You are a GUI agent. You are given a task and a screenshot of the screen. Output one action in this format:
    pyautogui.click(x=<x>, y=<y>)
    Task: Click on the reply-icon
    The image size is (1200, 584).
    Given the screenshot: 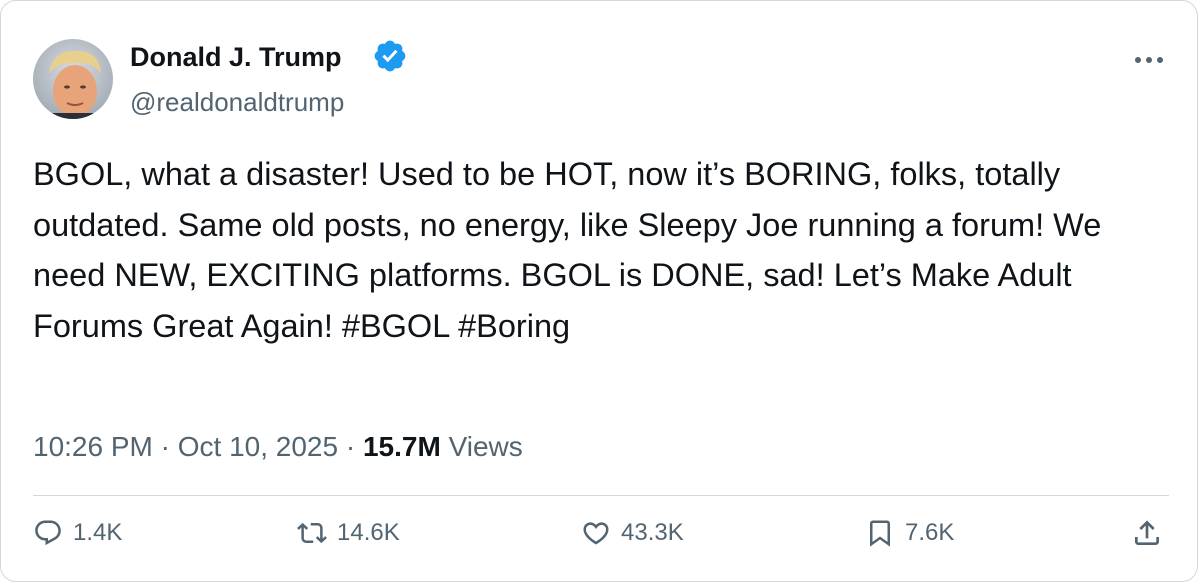 What is the action you would take?
    pyautogui.click(x=48, y=533)
    